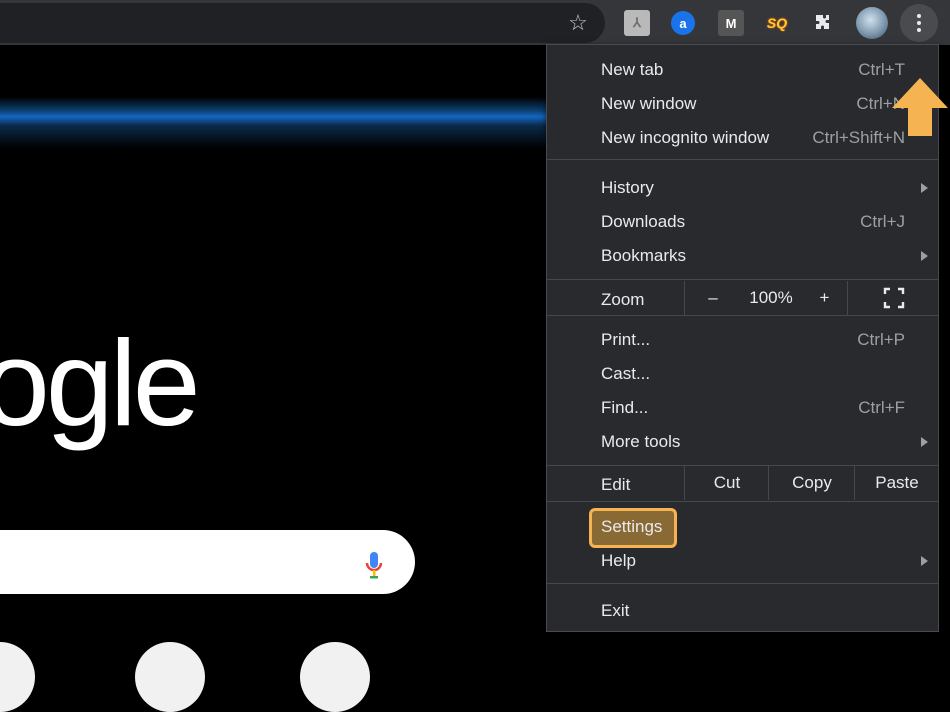 The height and width of the screenshot is (712, 950). I want to click on menu-item-new-tab: New tab Ctrl+T, so click(742, 70).